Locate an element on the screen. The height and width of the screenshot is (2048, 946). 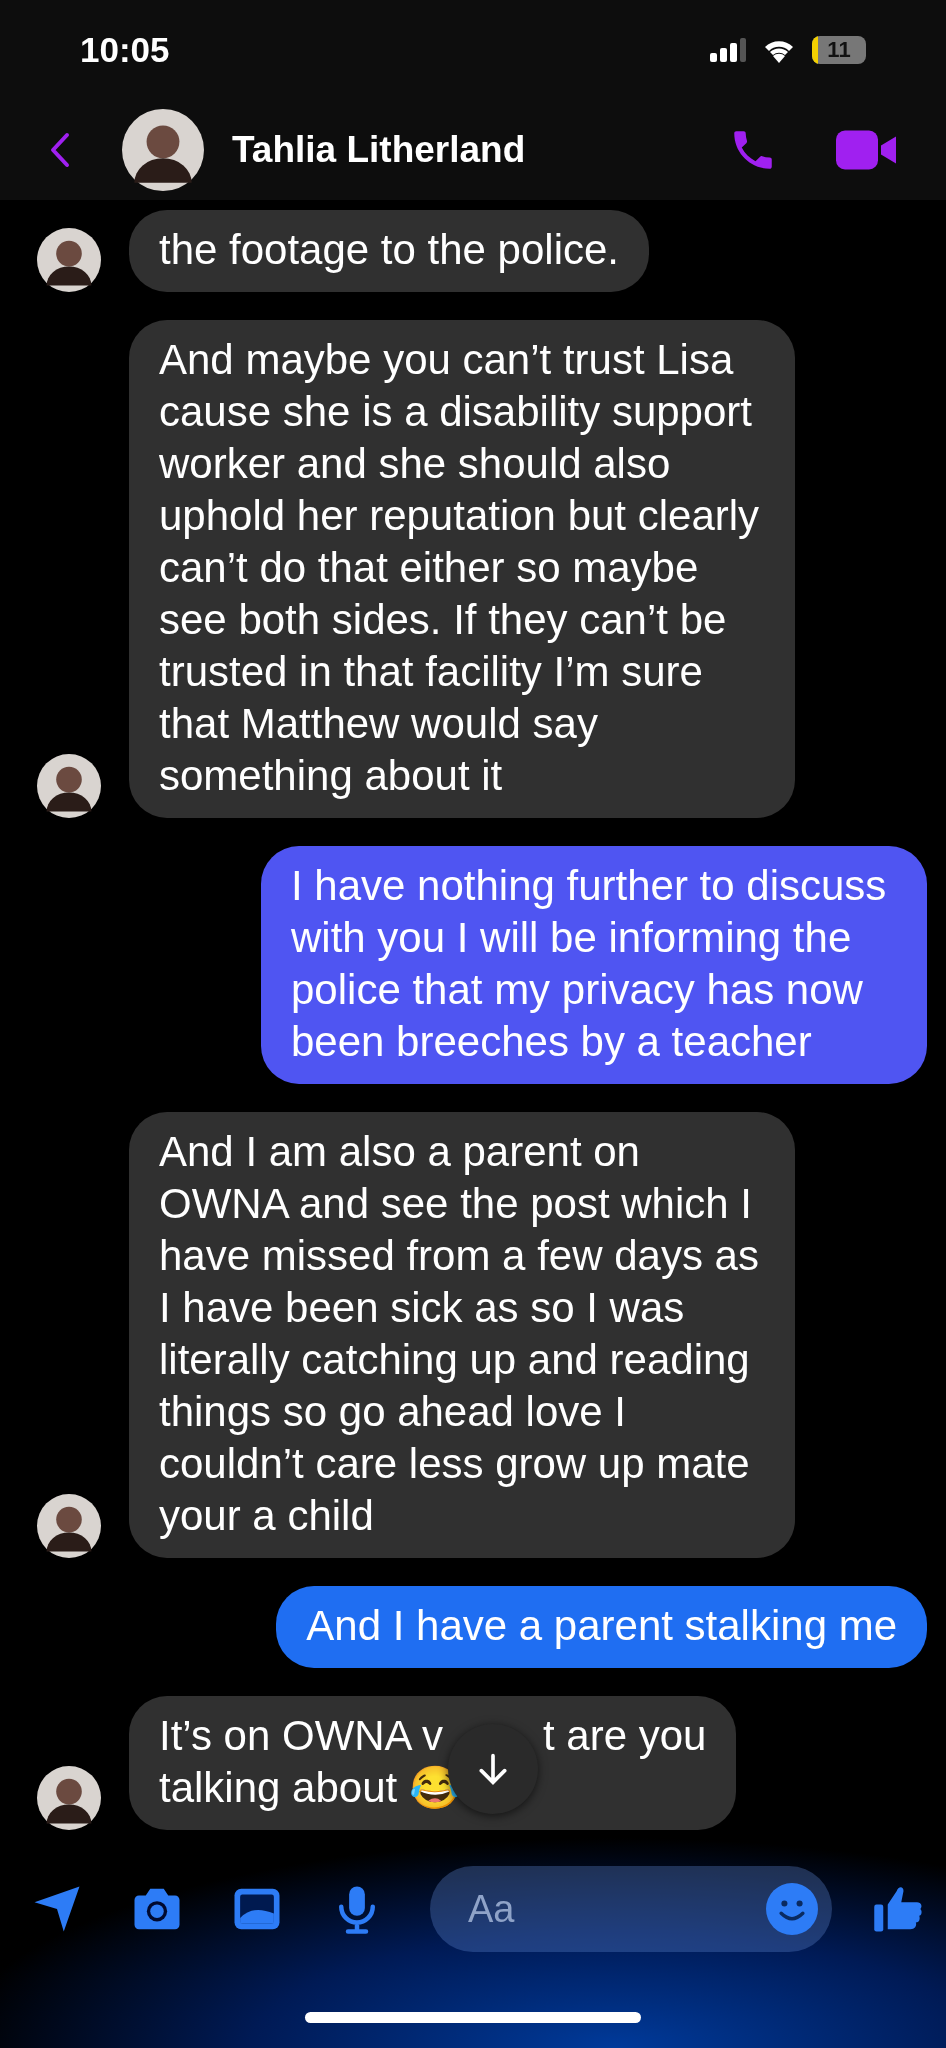
emoji-icon is located at coordinates (792, 1909).